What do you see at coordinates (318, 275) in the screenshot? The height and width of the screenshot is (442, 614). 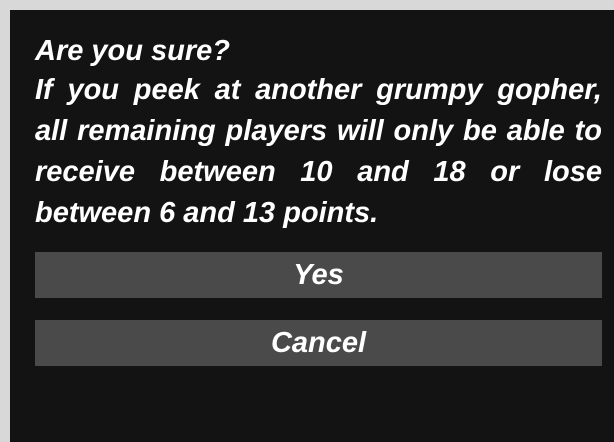 I see `dialog-button: Yes` at bounding box center [318, 275].